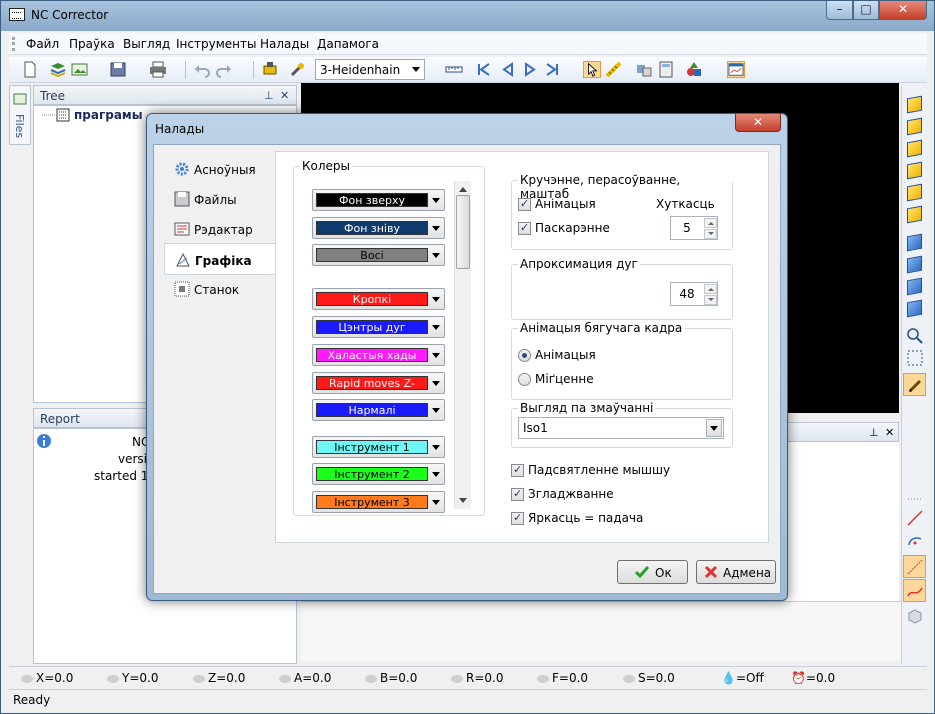  What do you see at coordinates (158, 69) in the screenshot?
I see `print-icon` at bounding box center [158, 69].